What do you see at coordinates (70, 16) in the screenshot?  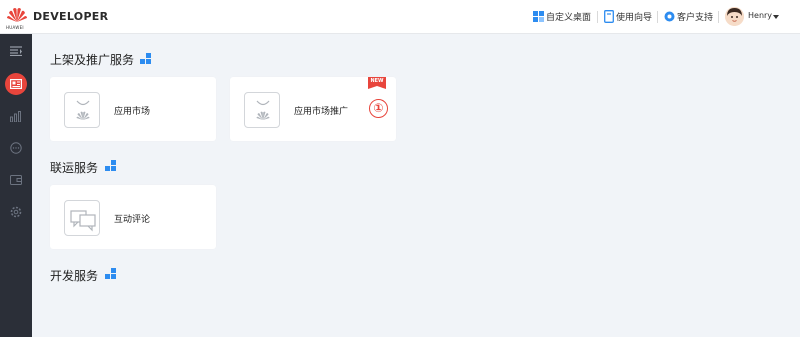 I see `brand-title: DEVELOPER` at bounding box center [70, 16].